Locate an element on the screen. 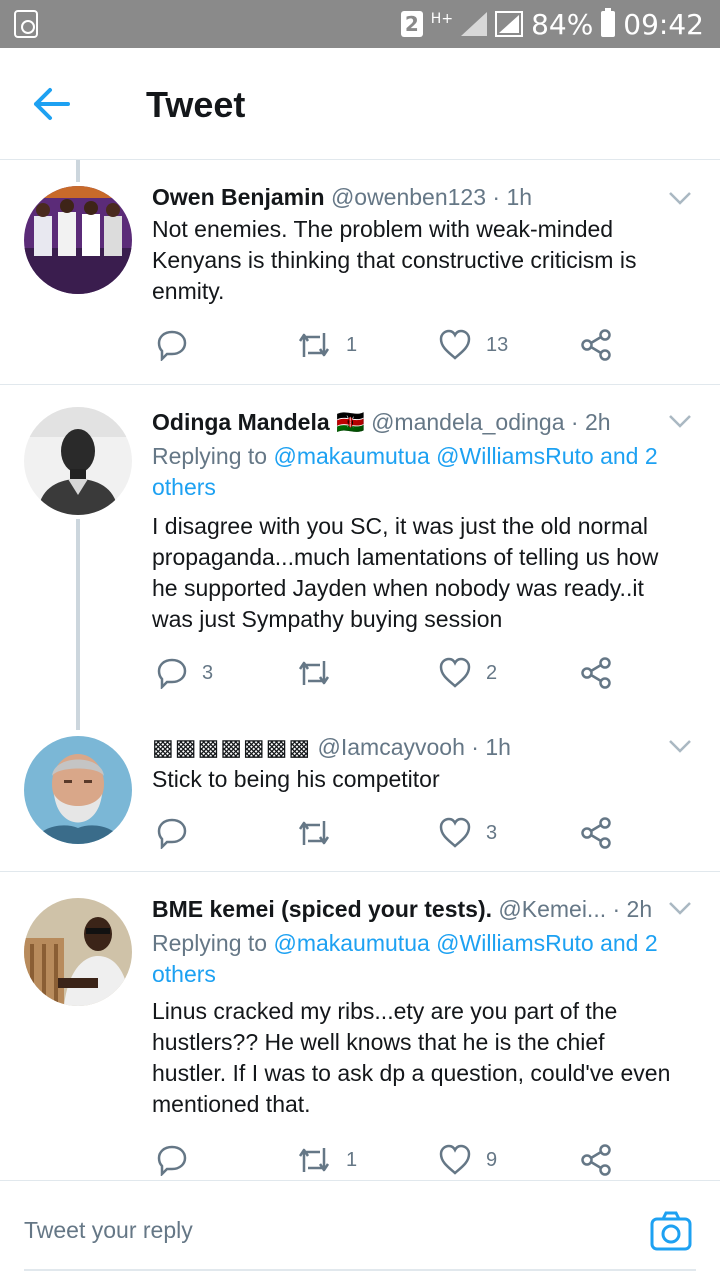 The image size is (720, 1280). author-name: Odinga Mandela is located at coordinates (241, 422).